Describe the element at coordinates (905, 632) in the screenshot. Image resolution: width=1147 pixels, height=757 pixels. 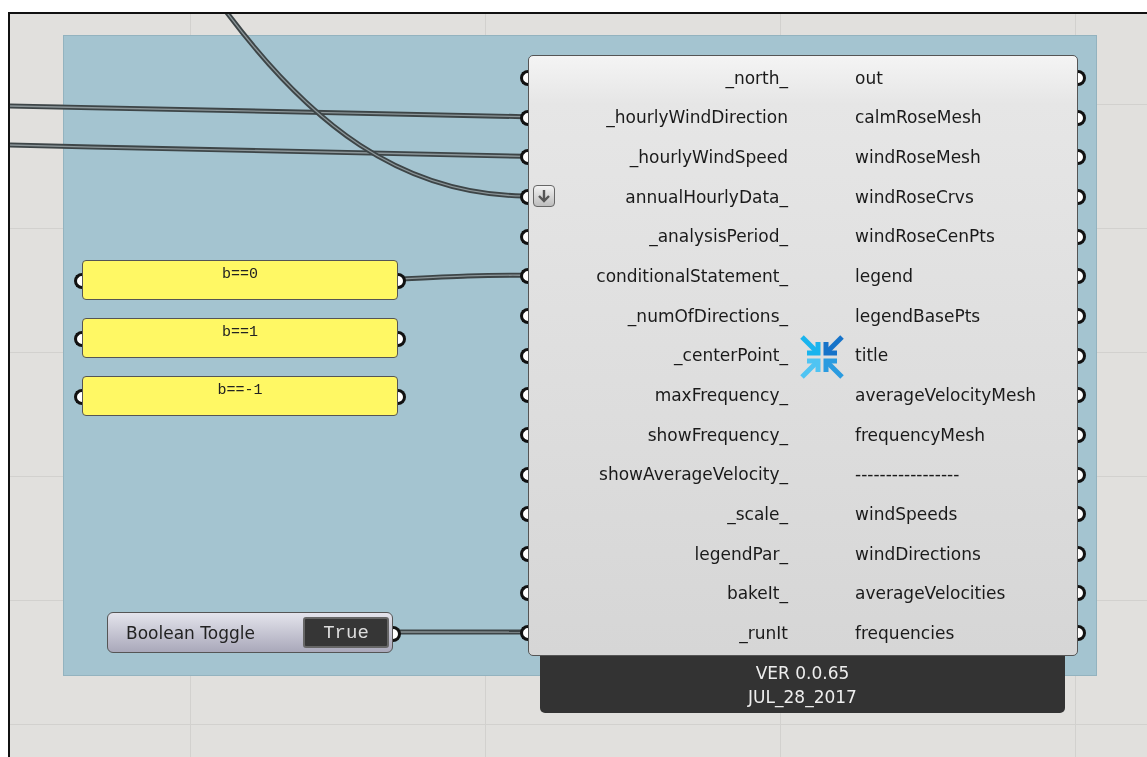
I see `output-parameter: frequencies` at that location.